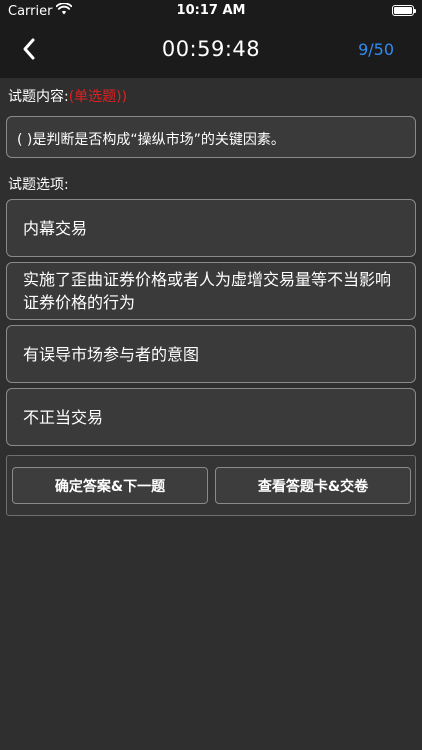 The image size is (422, 750). I want to click on nav-bar: 00:59:48 9/50, so click(211, 51).